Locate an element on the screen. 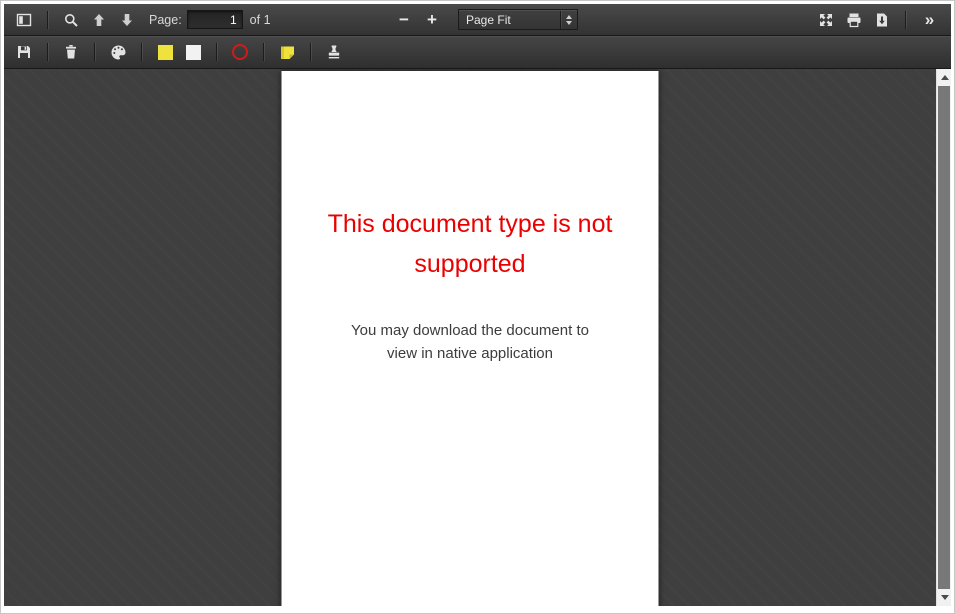  highlight-yellow-icon is located at coordinates (165, 52).